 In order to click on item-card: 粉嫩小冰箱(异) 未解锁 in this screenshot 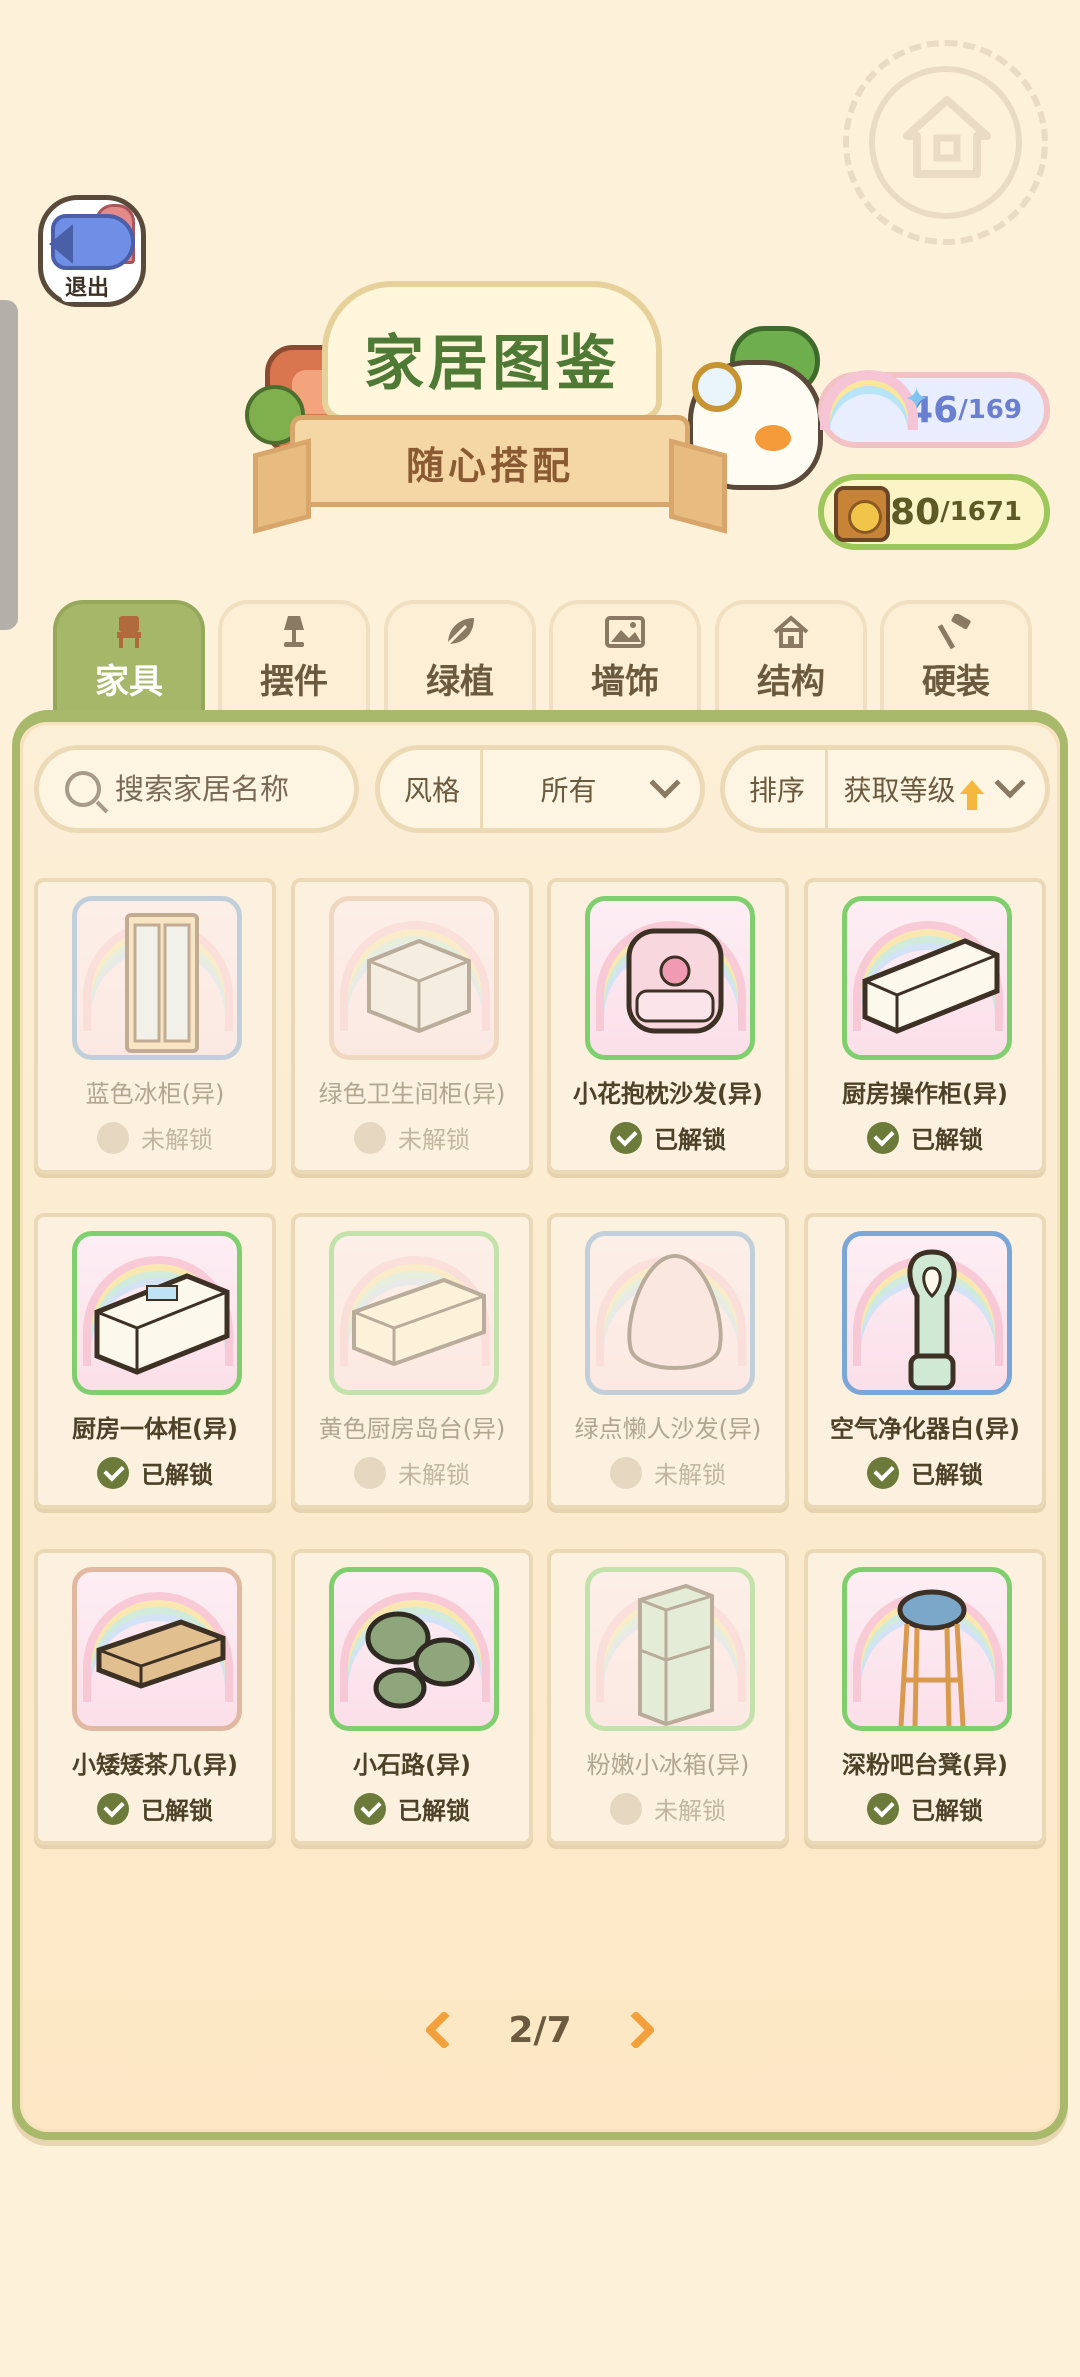, I will do `click(668, 1697)`.